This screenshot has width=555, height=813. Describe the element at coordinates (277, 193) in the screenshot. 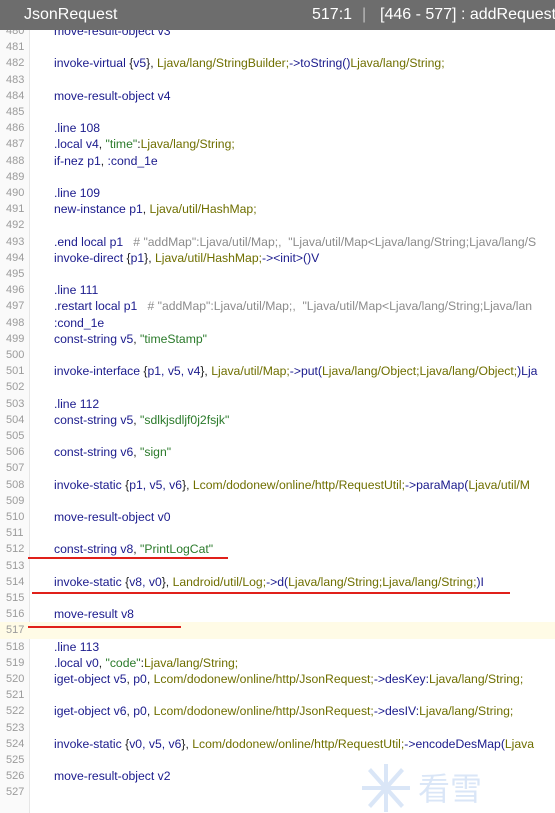

I see `code-line-490: 490 .line 109` at that location.